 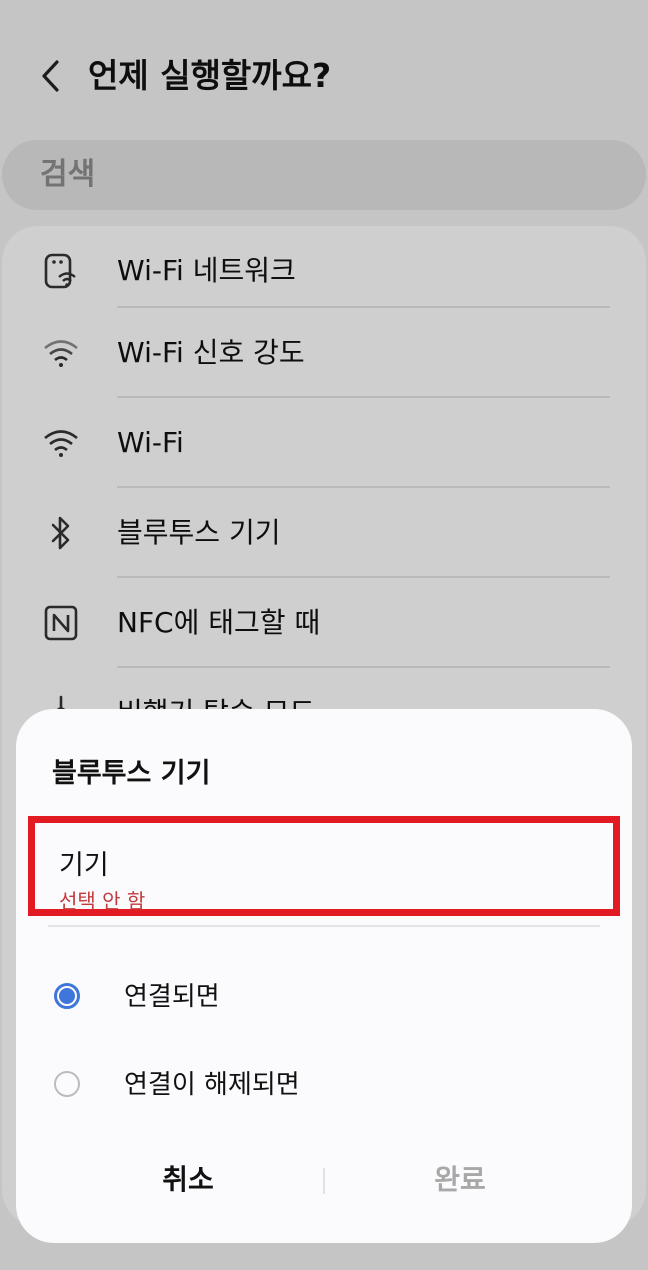 I want to click on option-disconnected: 연결이 해제되면, so click(x=324, y=1087).